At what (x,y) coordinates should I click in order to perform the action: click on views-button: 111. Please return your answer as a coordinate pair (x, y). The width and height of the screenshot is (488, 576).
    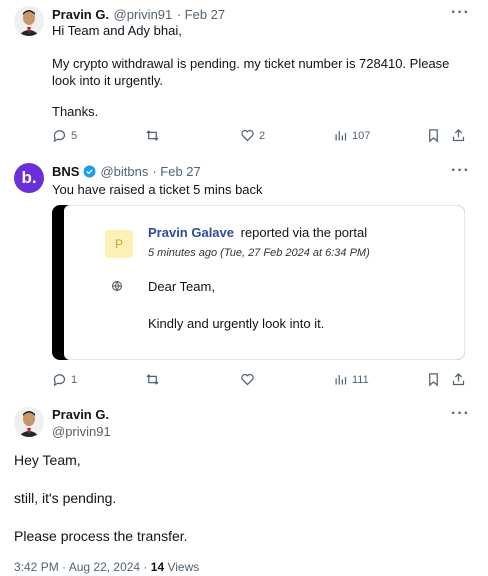
    Looking at the image, I should click on (351, 379).